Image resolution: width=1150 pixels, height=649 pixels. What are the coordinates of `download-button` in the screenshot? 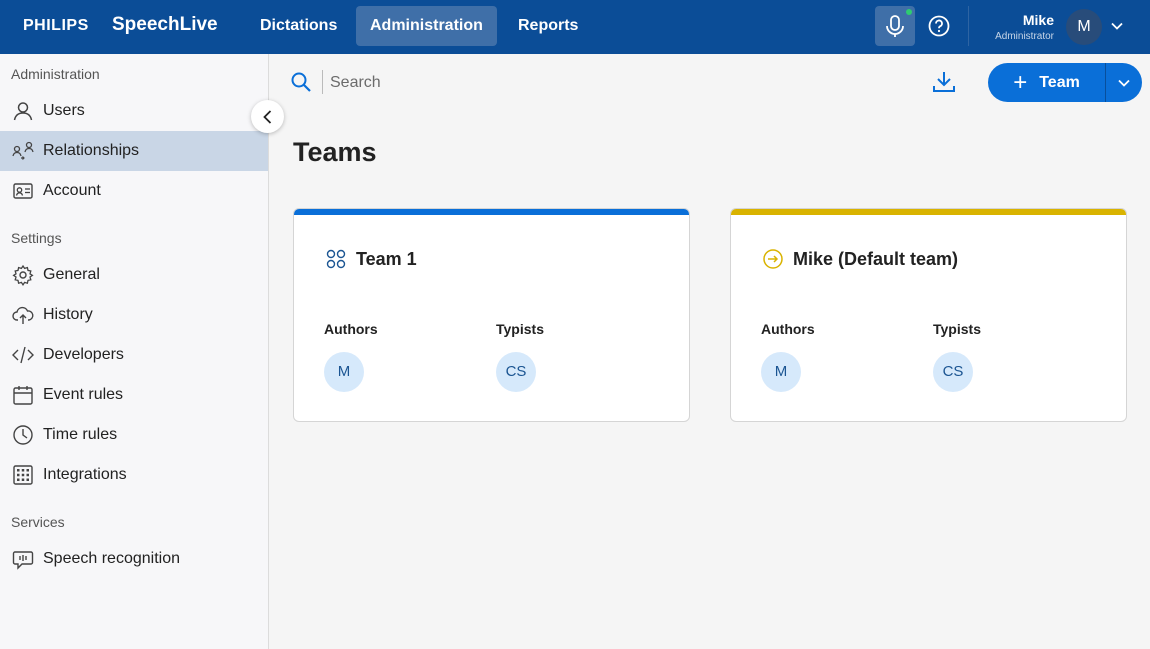 It's located at (944, 82).